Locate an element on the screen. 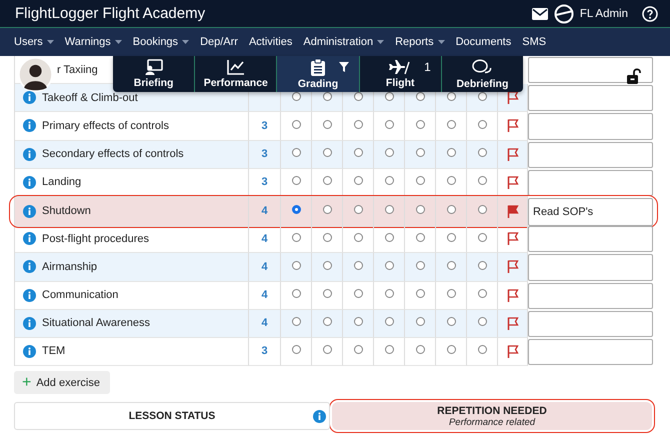  nav-item: Reports is located at coordinates (420, 42).